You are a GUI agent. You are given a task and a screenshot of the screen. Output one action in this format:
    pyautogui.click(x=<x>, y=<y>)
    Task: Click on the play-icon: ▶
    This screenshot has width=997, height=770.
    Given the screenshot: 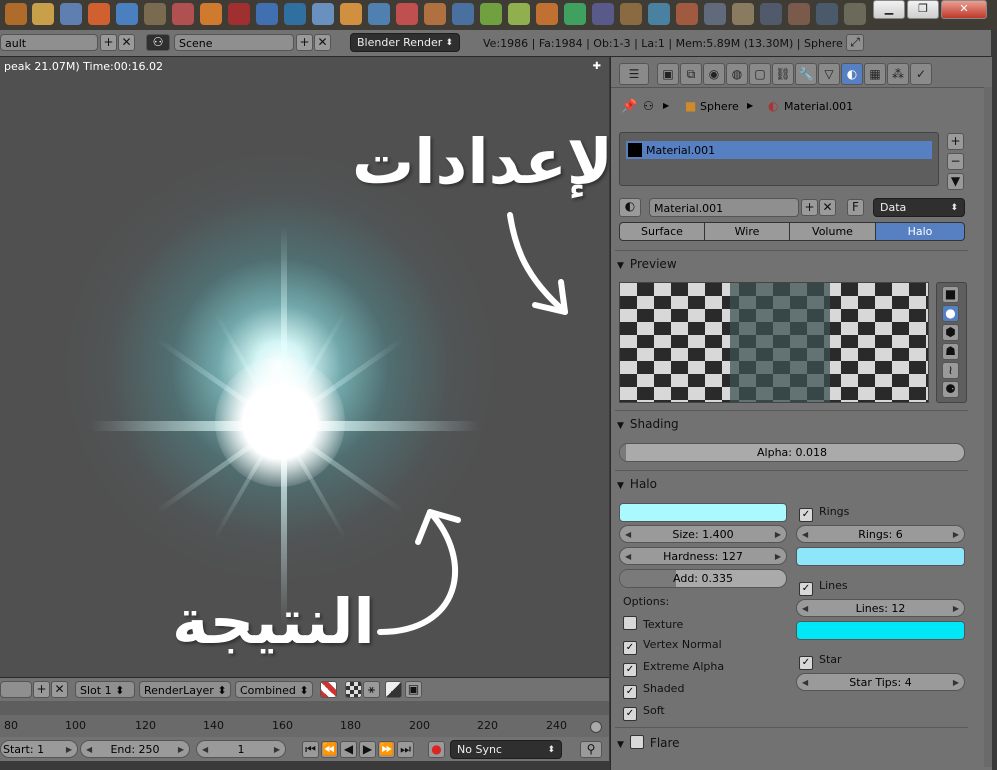 What is the action you would take?
    pyautogui.click(x=367, y=749)
    